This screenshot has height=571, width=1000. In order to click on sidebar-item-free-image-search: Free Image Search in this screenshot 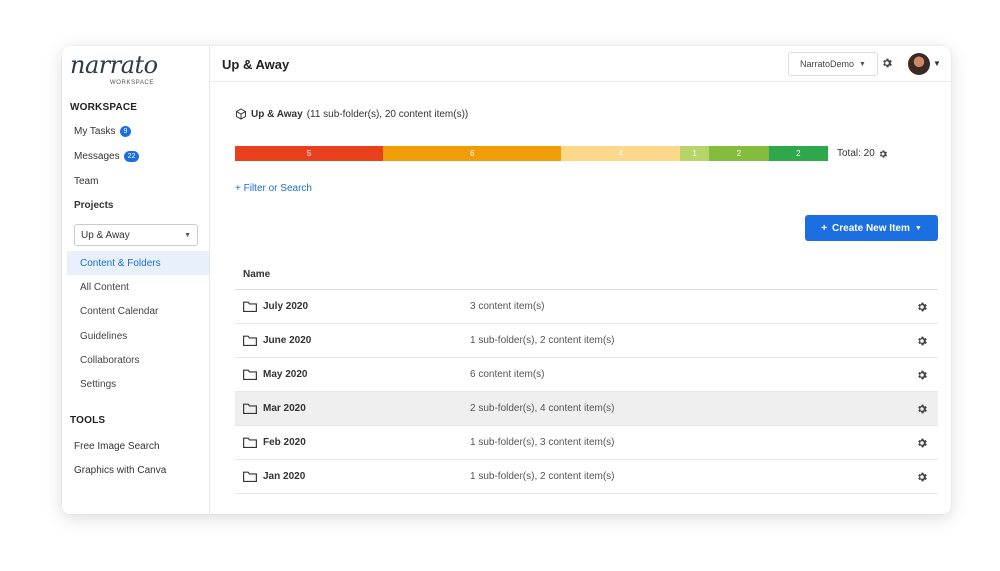, I will do `click(117, 446)`.